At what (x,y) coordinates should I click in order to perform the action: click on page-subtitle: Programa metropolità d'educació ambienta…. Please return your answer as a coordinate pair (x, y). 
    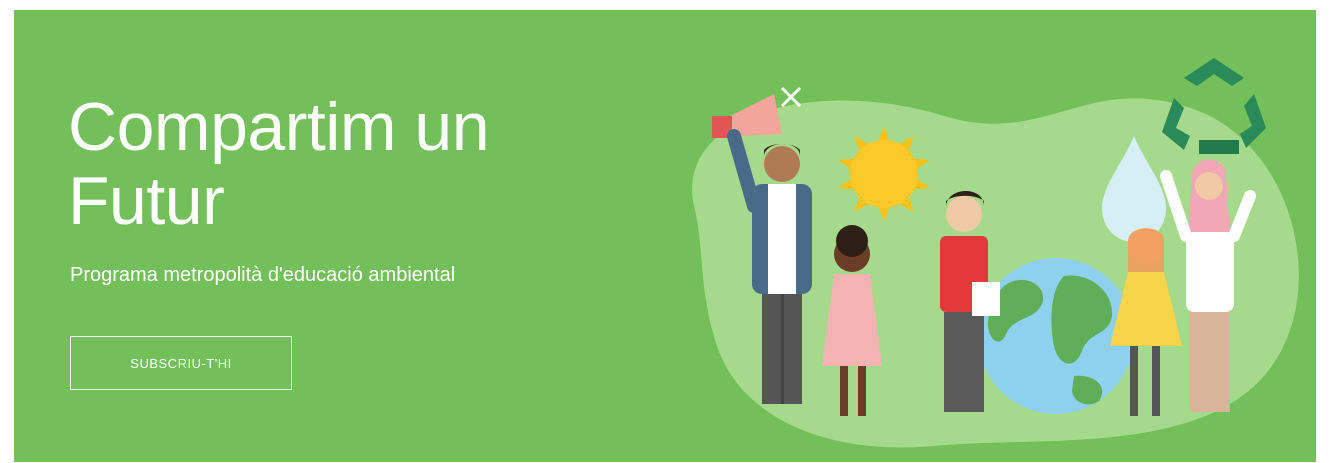
    Looking at the image, I should click on (263, 275).